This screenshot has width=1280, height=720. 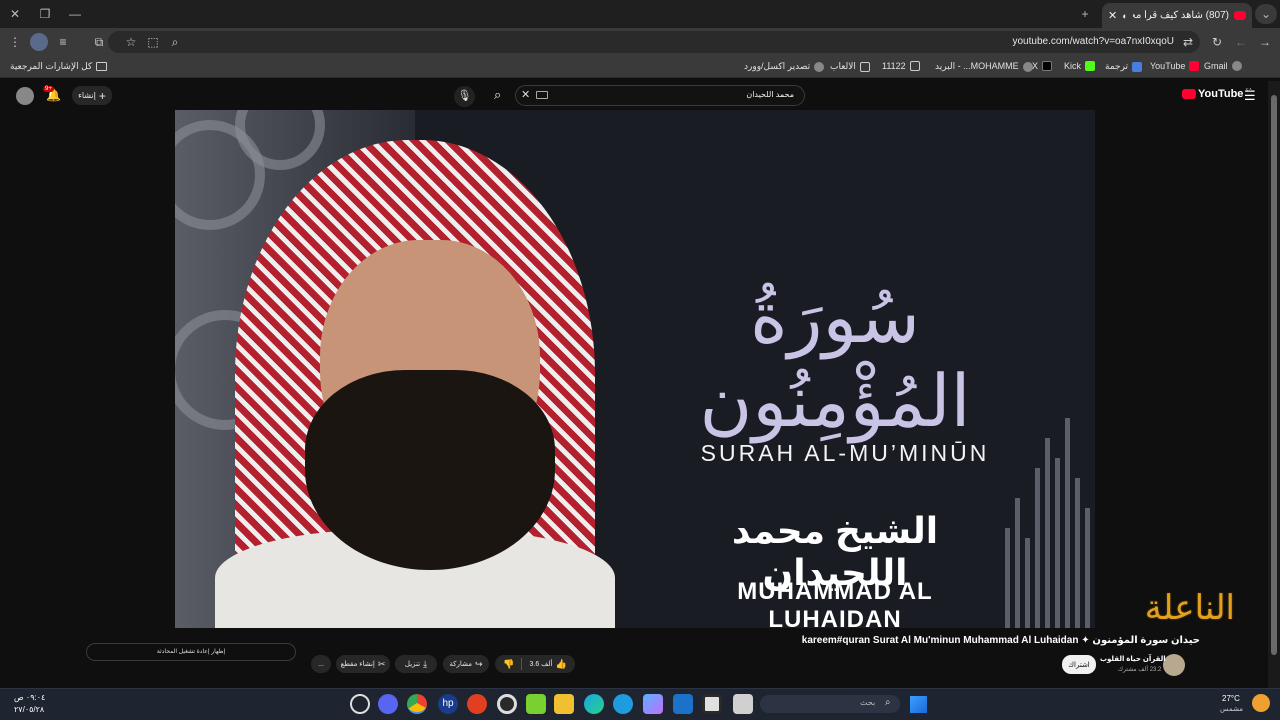 What do you see at coordinates (1124, 16) in the screenshot?
I see `tab-audio-icon: ◐` at bounding box center [1124, 16].